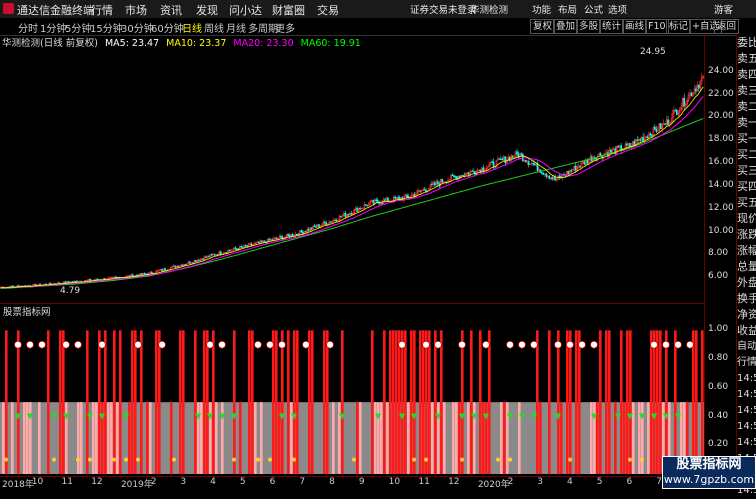 This screenshot has width=756, height=499. What do you see at coordinates (679, 26) in the screenshot?
I see `mark-button: 标记` at bounding box center [679, 26].